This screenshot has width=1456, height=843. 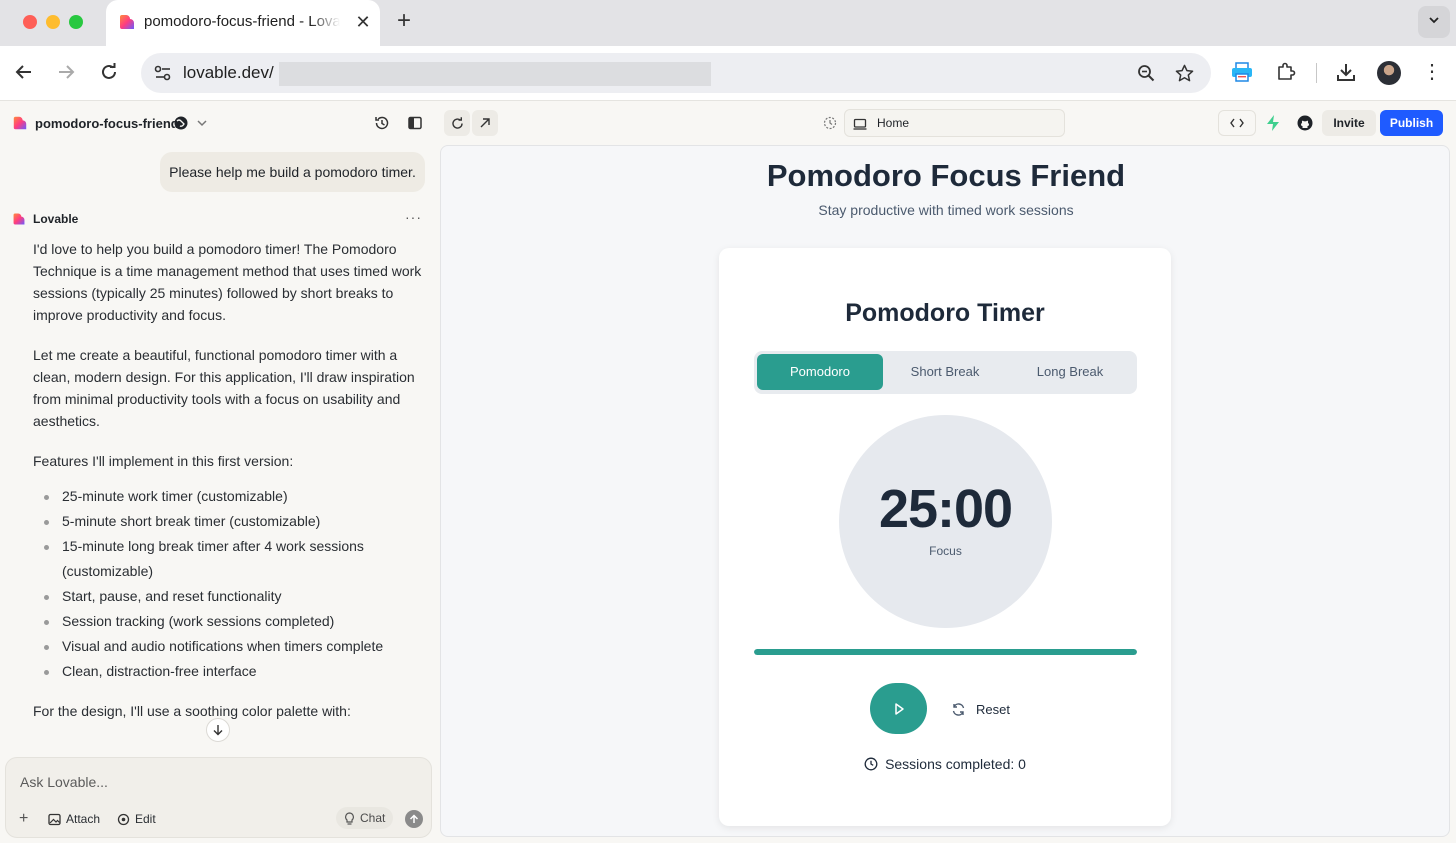 I want to click on loading-clock-icon, so click(x=830, y=123).